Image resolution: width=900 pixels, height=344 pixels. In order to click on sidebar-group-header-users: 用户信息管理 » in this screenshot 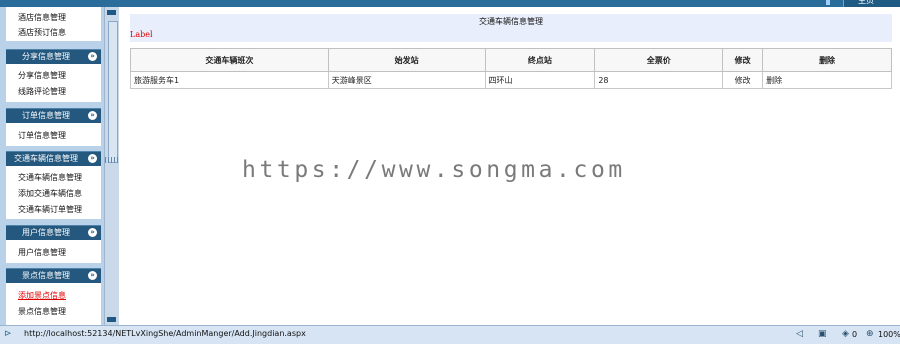, I will do `click(53, 232)`.